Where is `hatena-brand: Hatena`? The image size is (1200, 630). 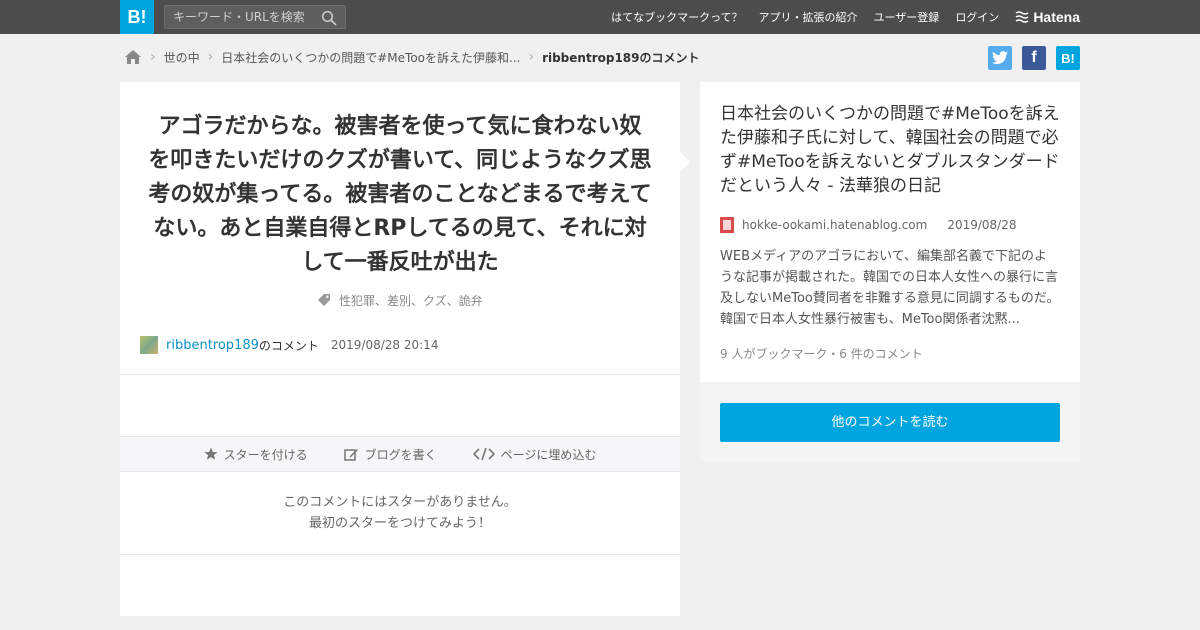
hatena-brand: Hatena is located at coordinates (1047, 17).